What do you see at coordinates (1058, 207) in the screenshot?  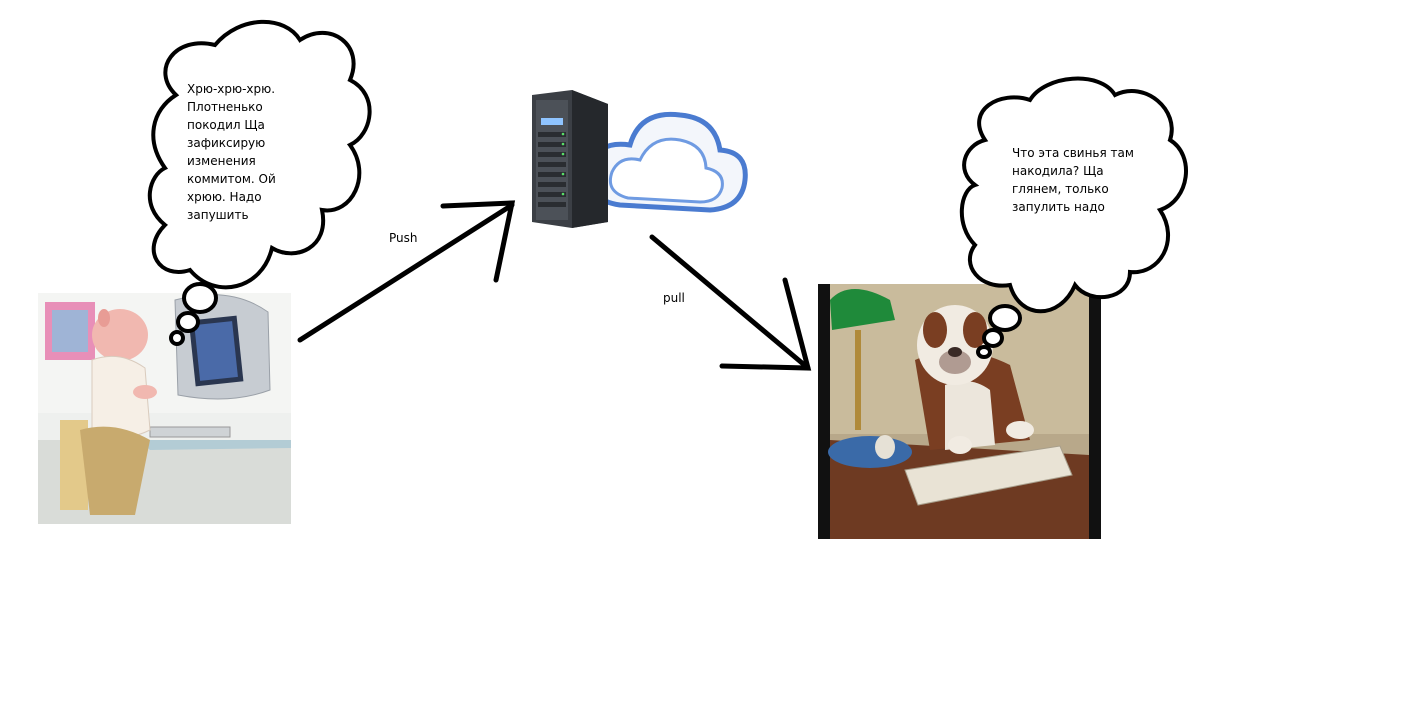 I see `dog-thought-line: запулить надо` at bounding box center [1058, 207].